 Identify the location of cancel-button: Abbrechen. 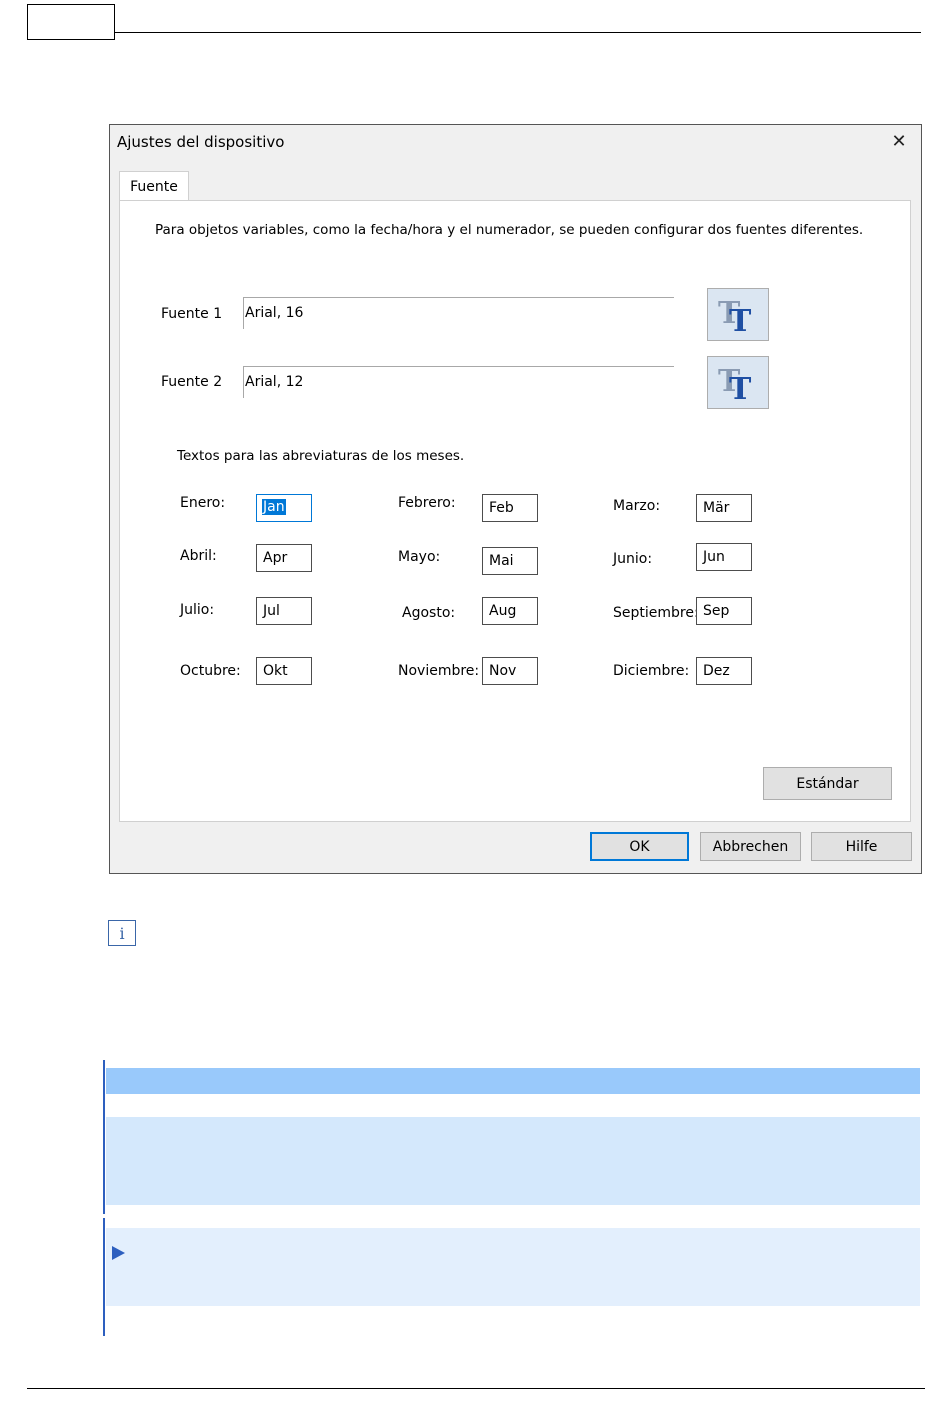
(750, 846).